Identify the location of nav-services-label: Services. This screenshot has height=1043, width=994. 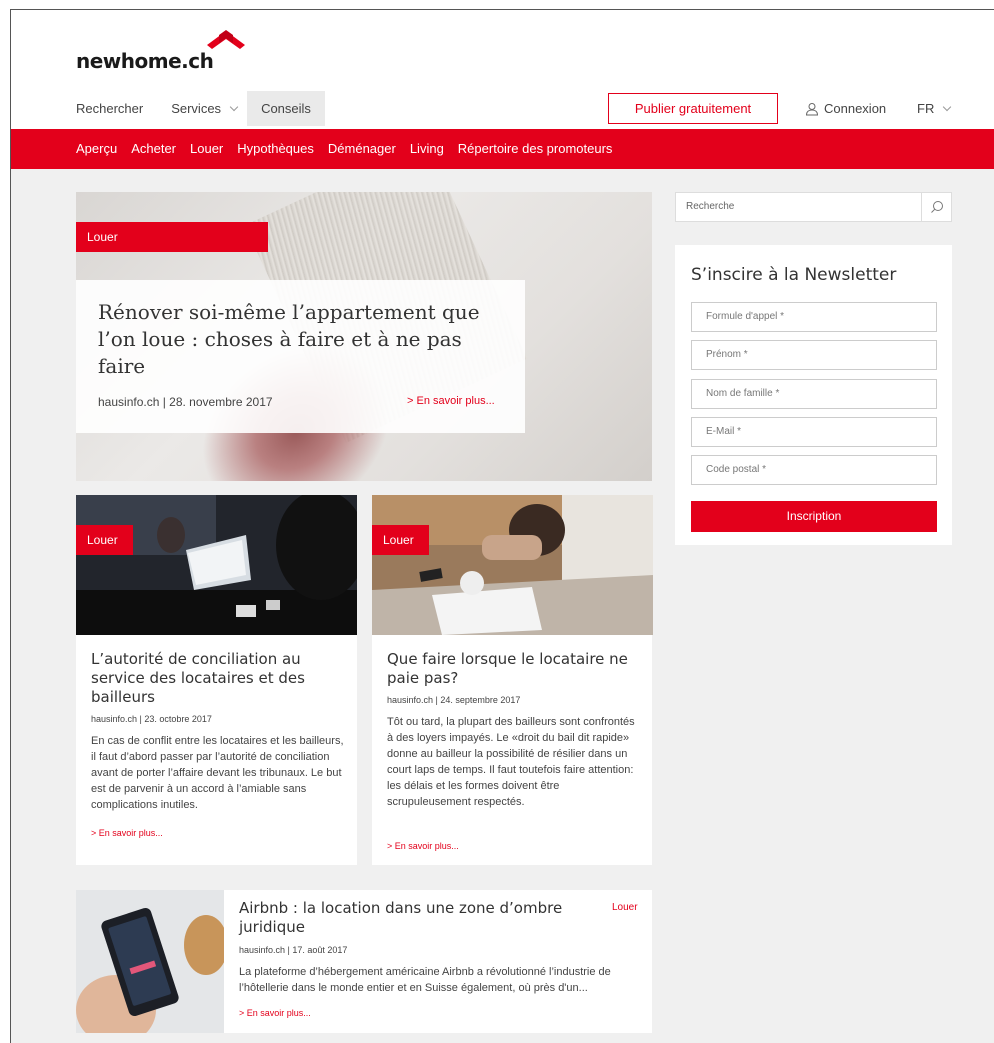
(196, 108).